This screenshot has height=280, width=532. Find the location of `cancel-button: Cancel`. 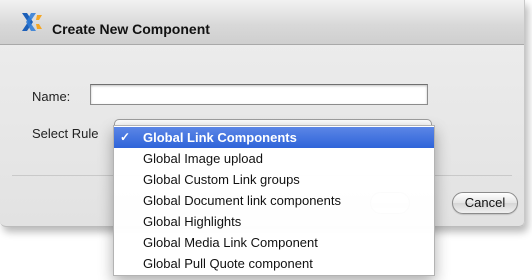

cancel-button: Cancel is located at coordinates (485, 203).